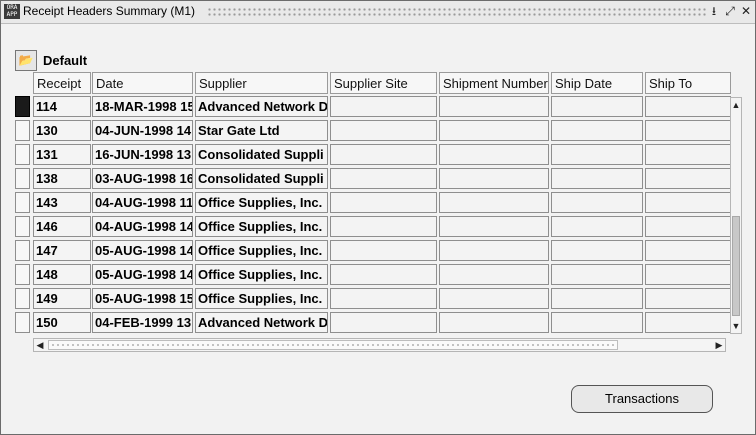 The image size is (756, 435). I want to click on column-header-receipt: Receipt, so click(62, 83).